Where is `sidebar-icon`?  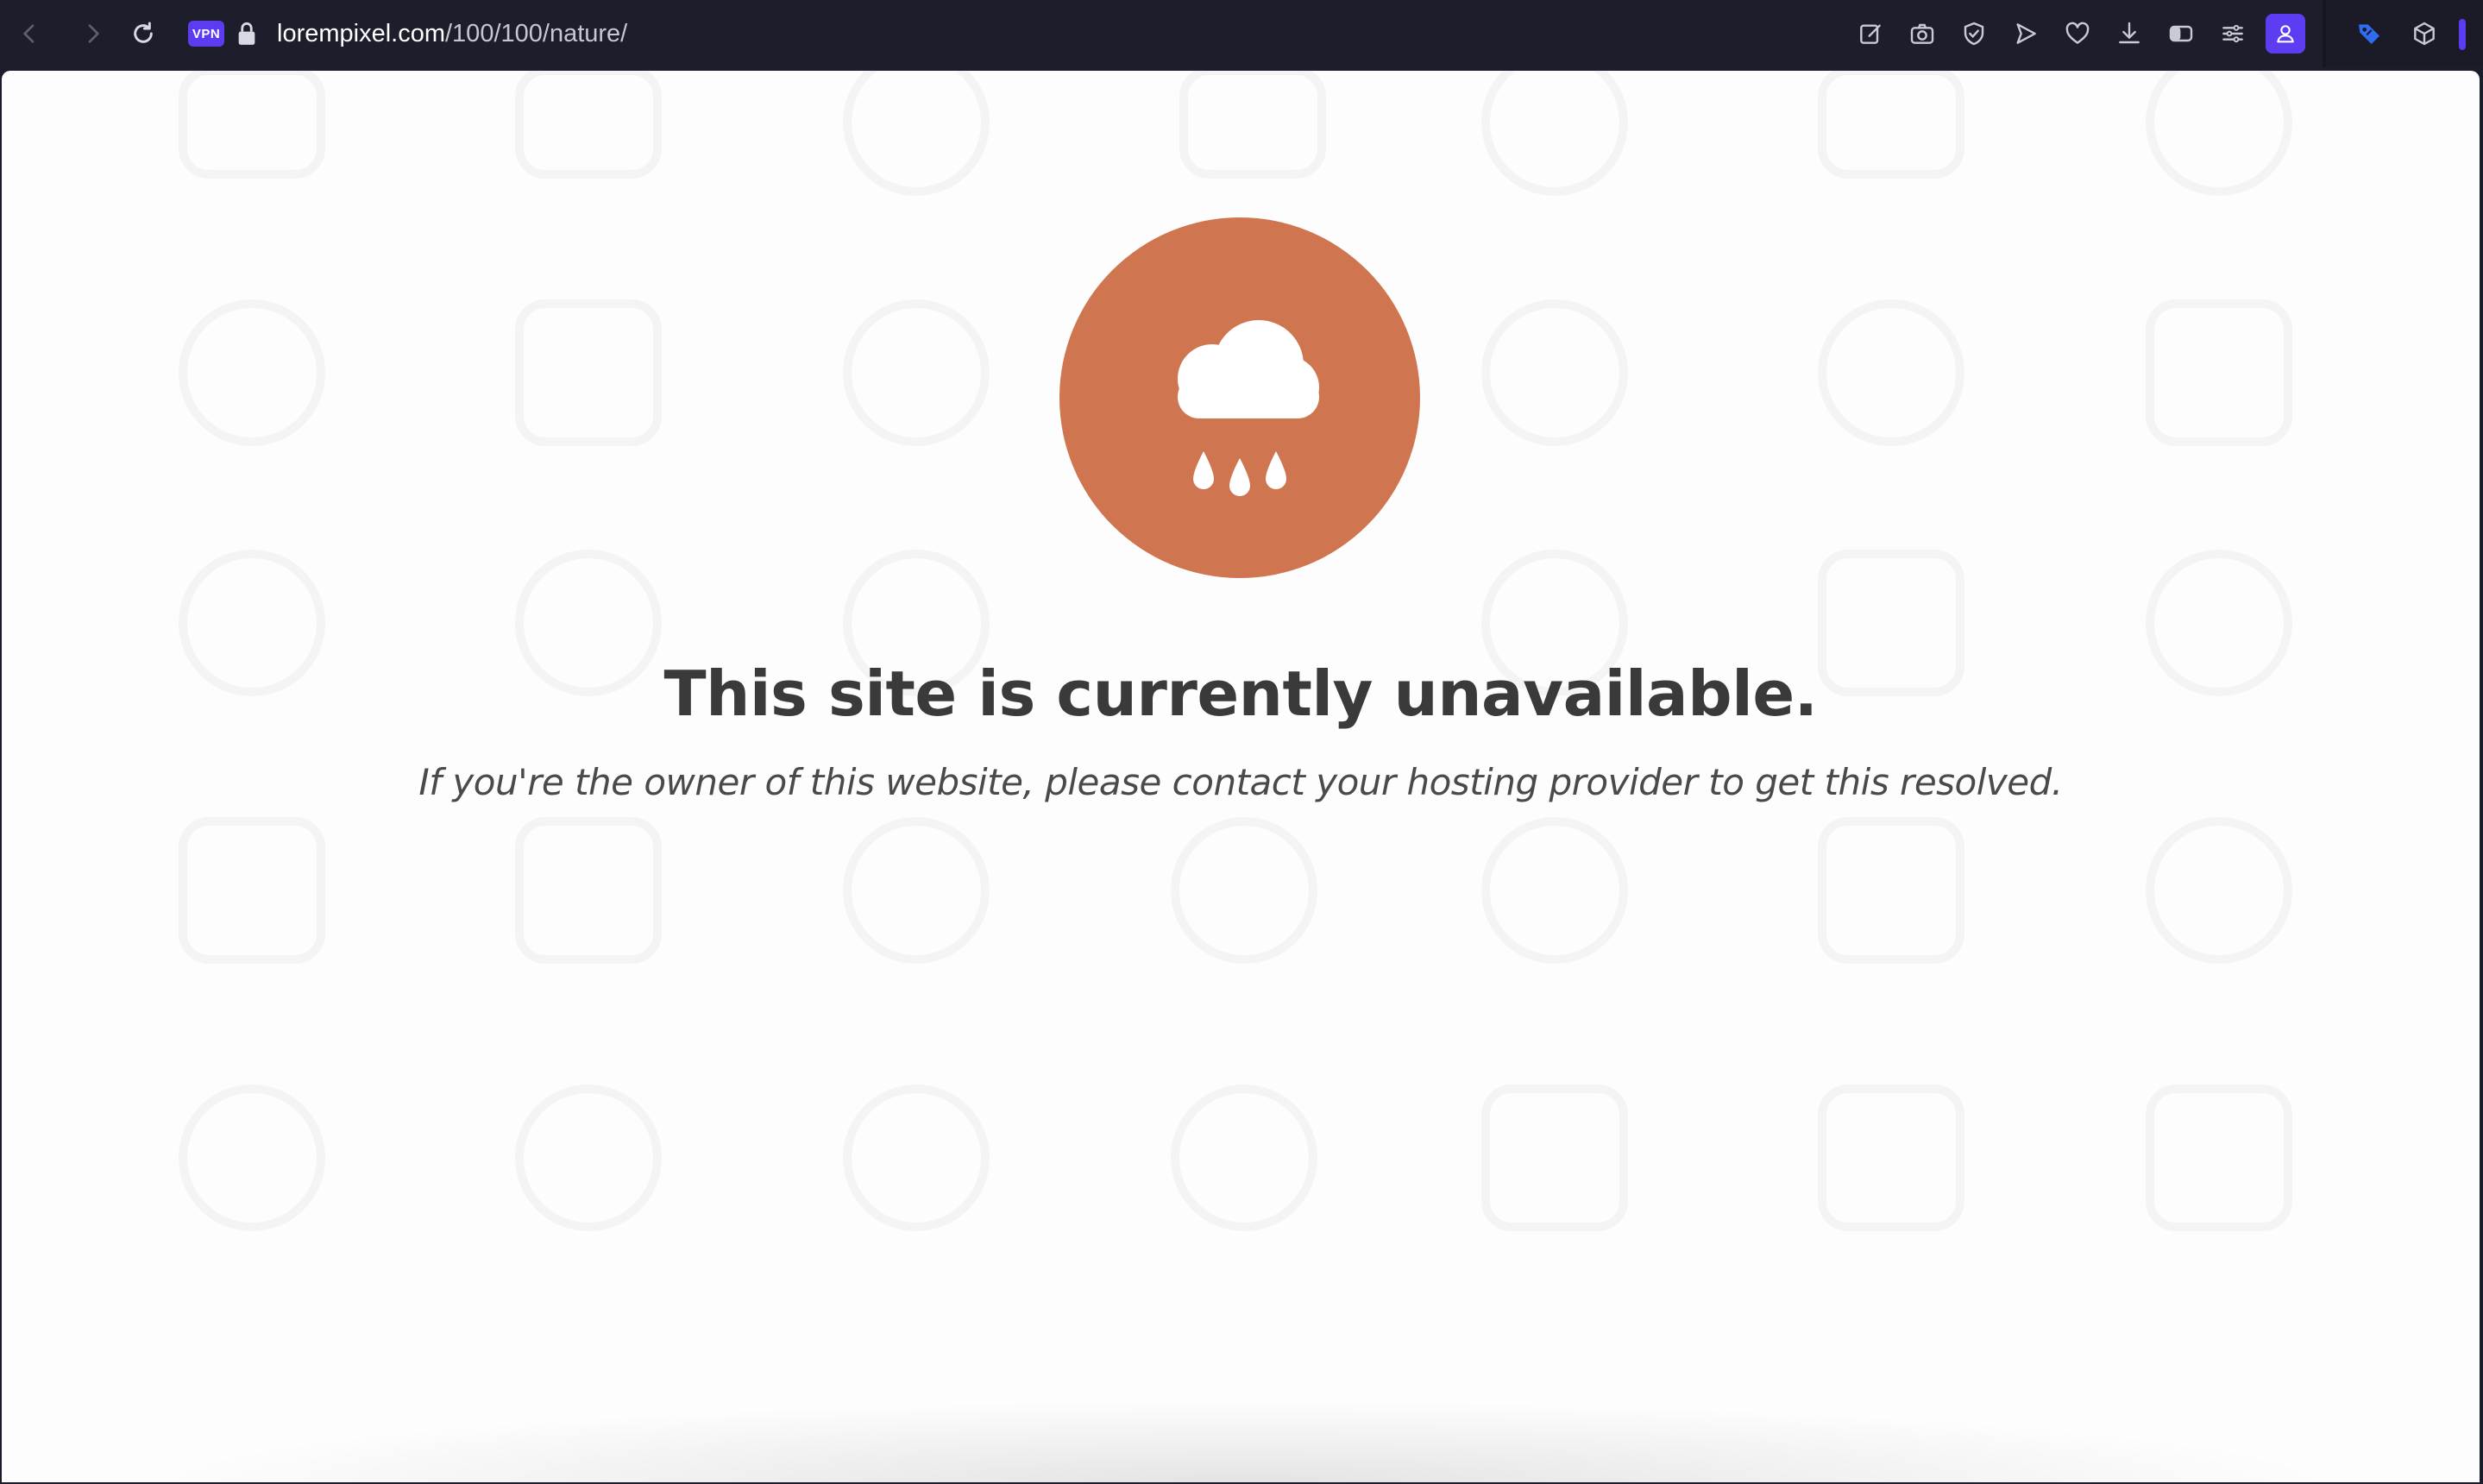 sidebar-icon is located at coordinates (2181, 33).